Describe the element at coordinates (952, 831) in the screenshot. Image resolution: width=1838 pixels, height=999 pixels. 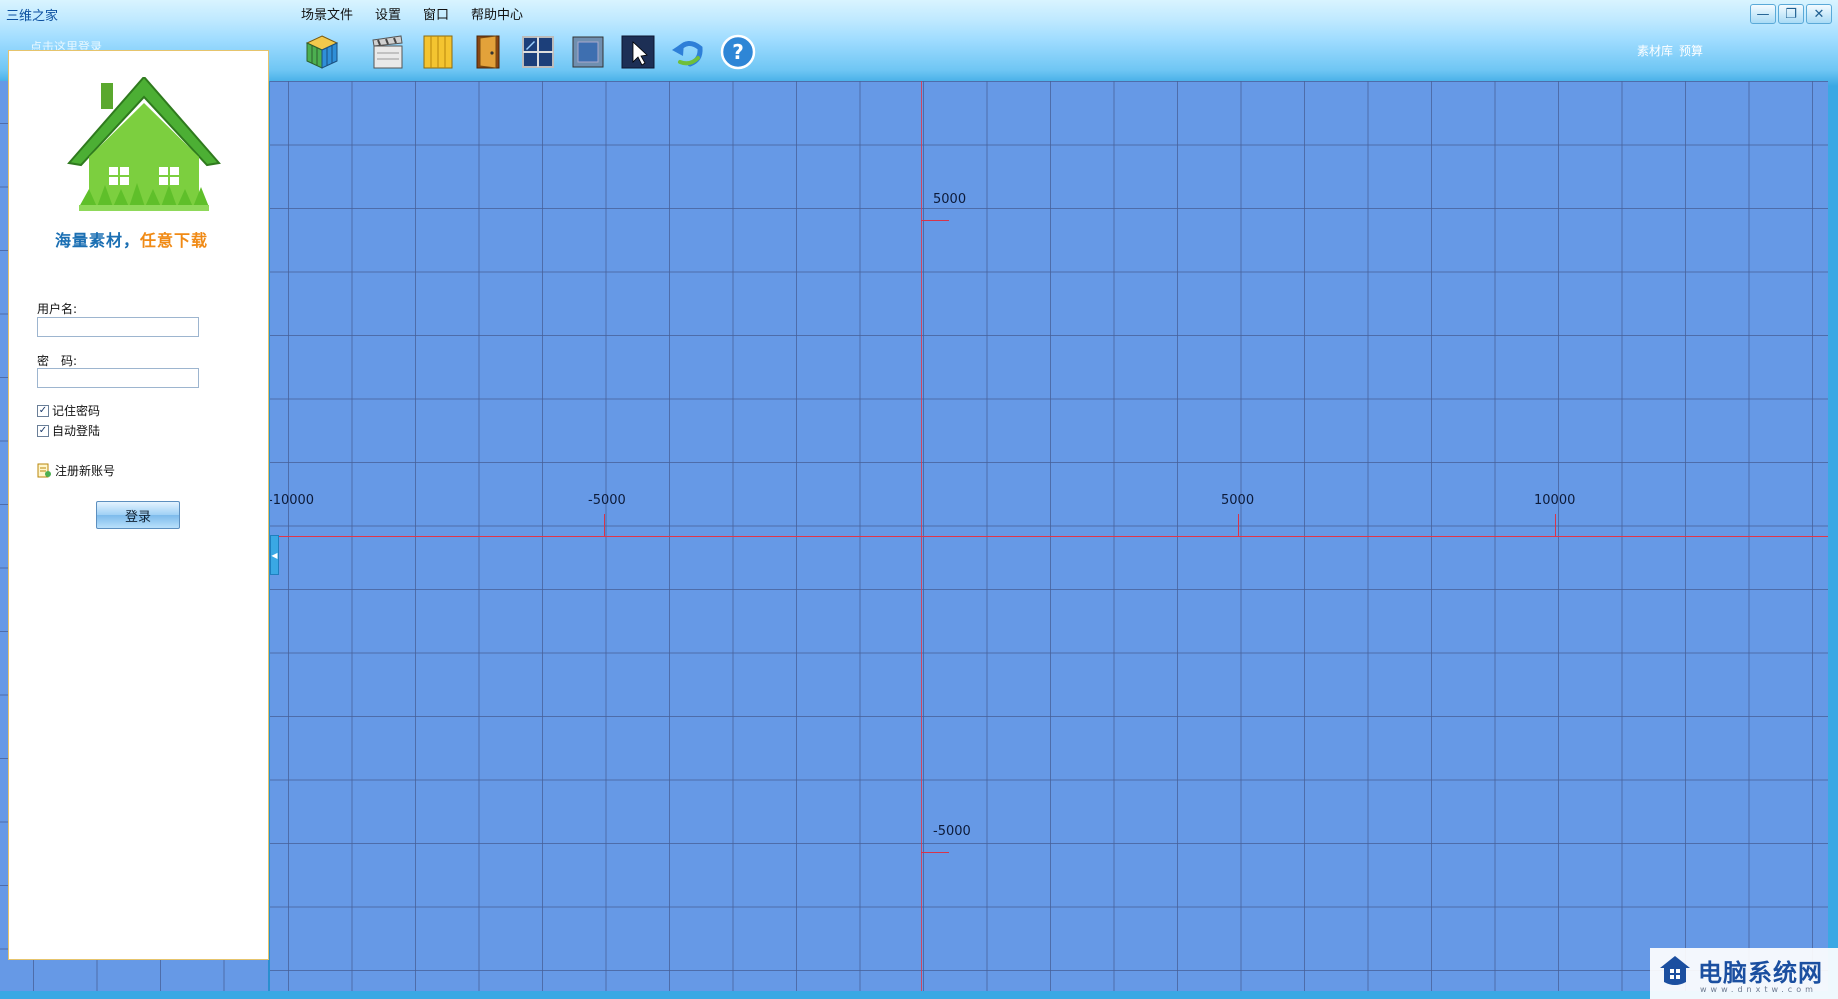
I see `y-label-minus-5000: -5000` at that location.